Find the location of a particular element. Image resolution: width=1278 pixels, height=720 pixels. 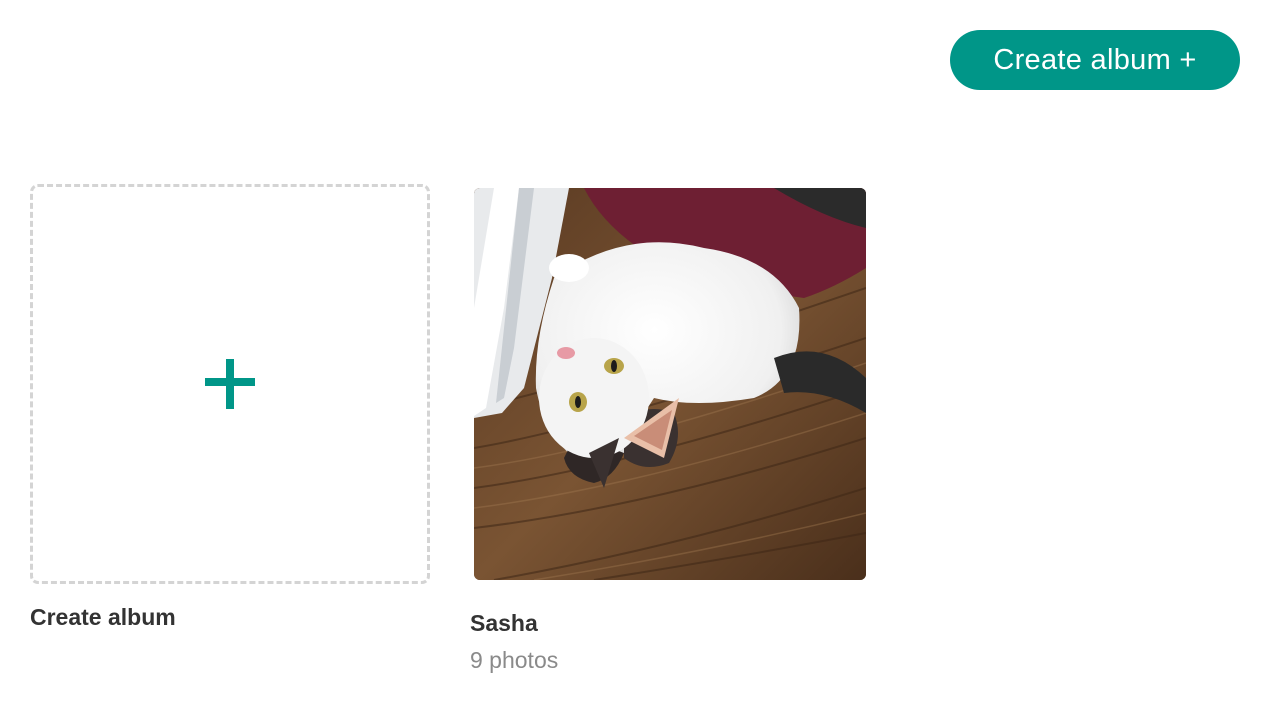

create-album-button: Create album + is located at coordinates (1095, 60).